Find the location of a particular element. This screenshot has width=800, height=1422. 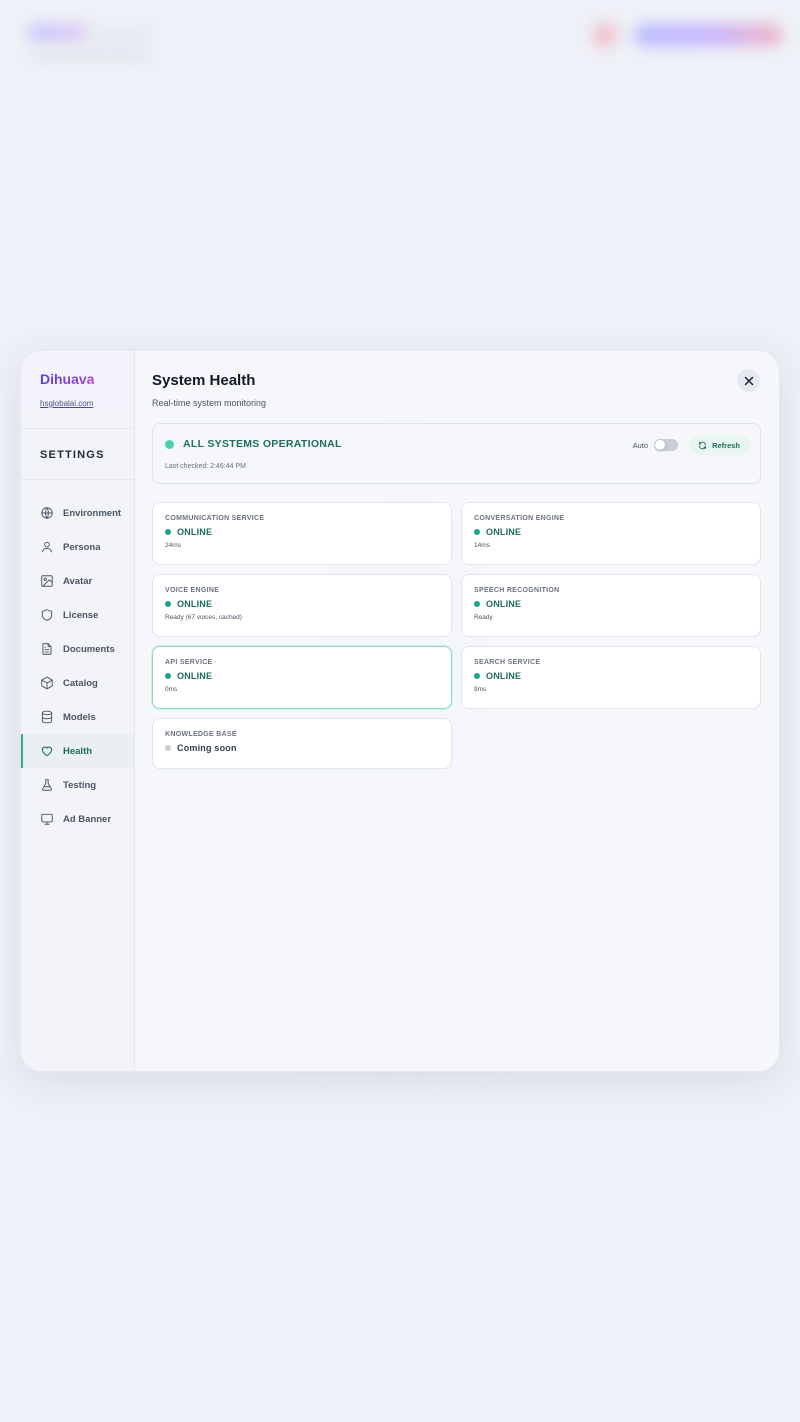

brand-url-link: hsglobalai.com is located at coordinates (87, 403).